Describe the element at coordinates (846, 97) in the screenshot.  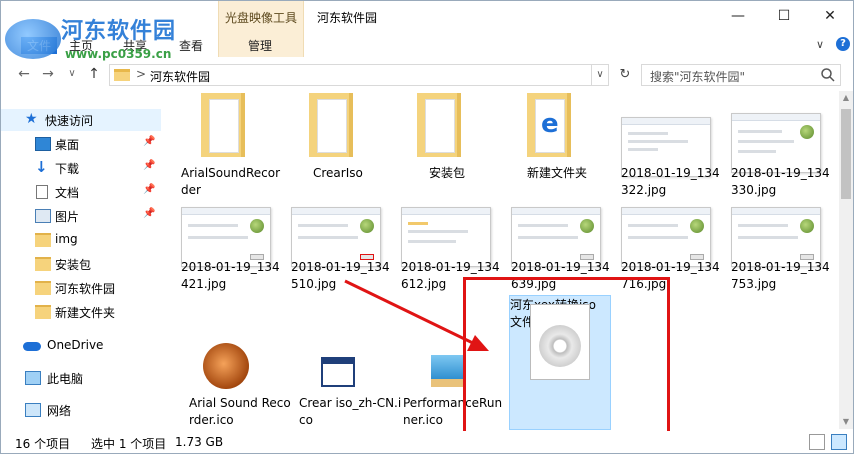
I see `scroll-up-icon: ▲` at that location.